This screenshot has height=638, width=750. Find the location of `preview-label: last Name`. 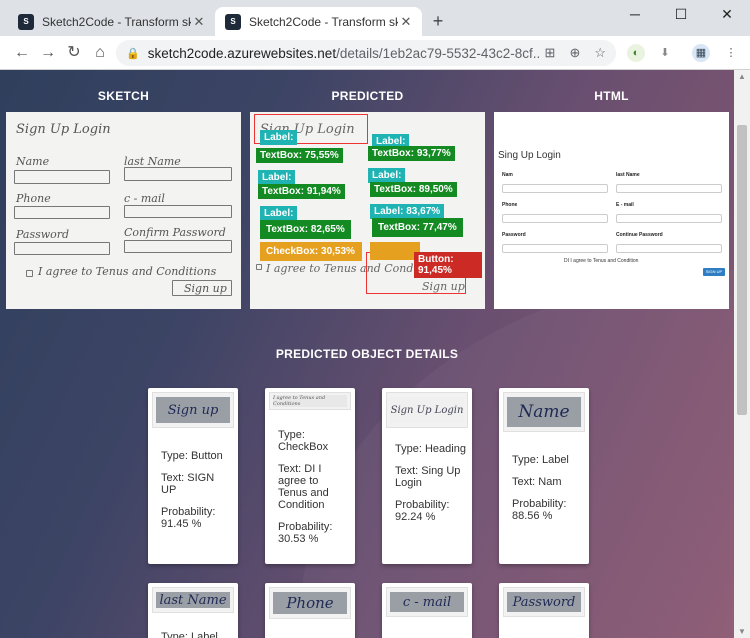

preview-label: last Name is located at coordinates (628, 175).